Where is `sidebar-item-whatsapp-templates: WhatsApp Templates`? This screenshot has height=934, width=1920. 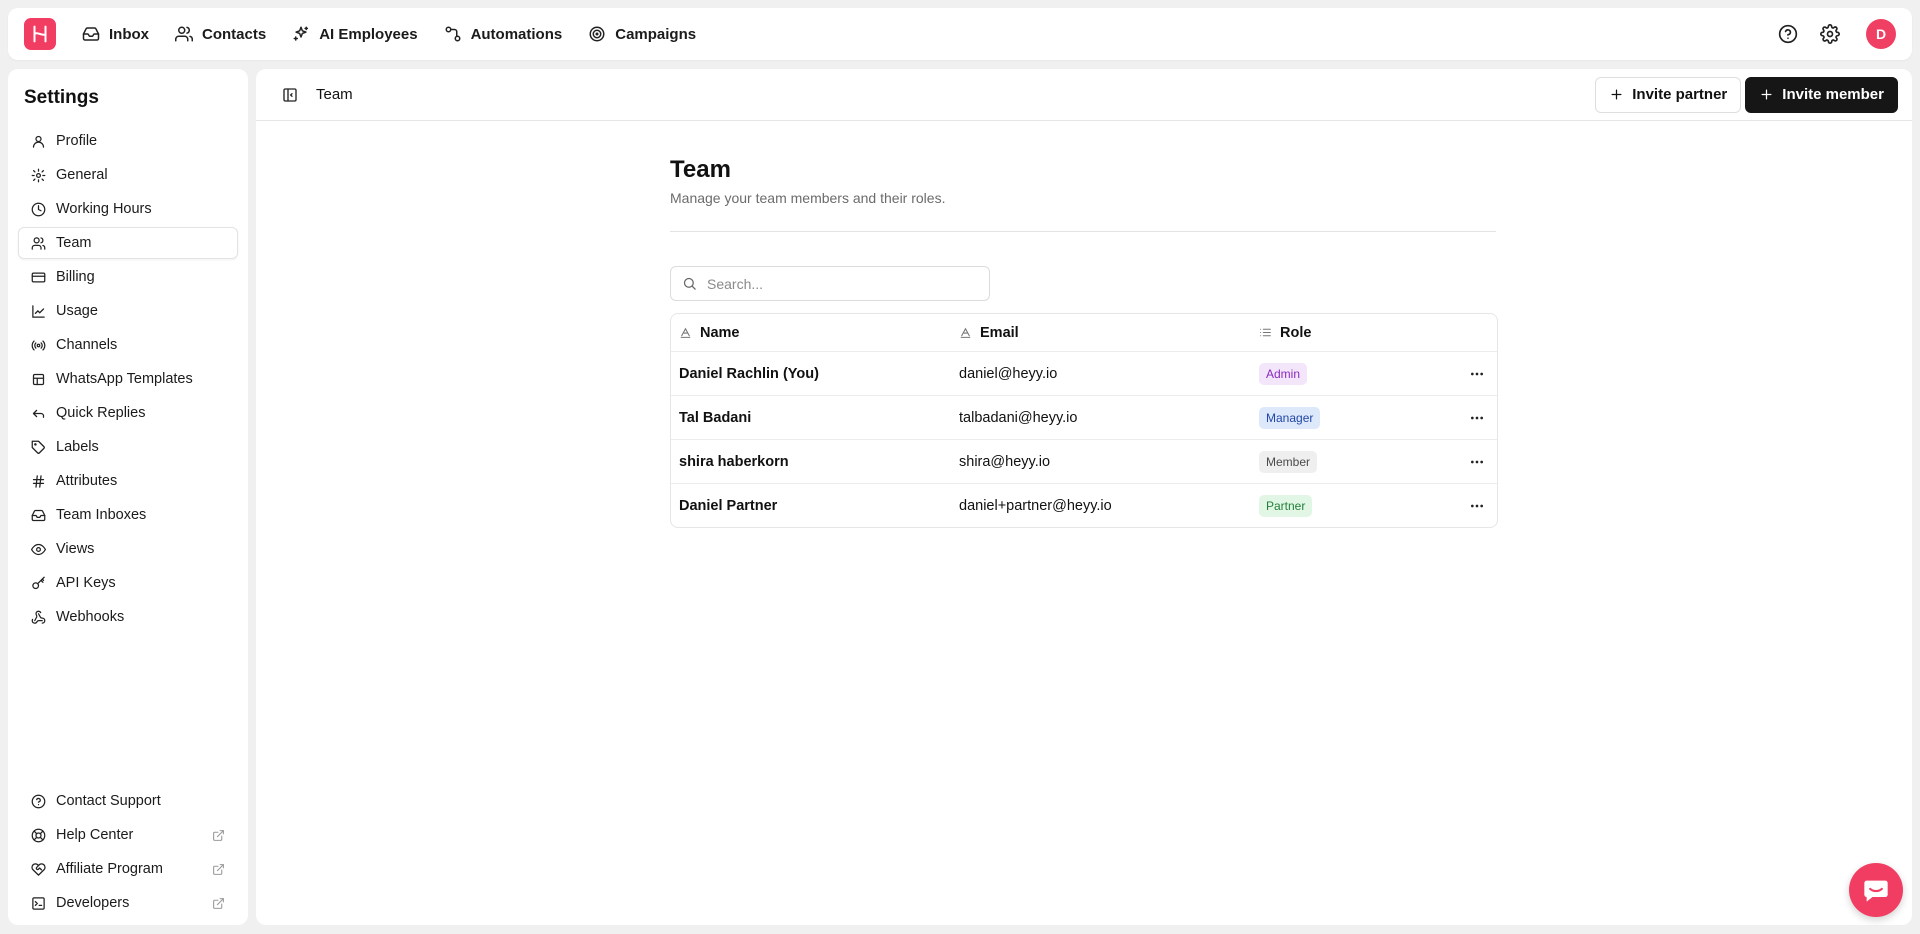
sidebar-item-whatsapp-templates: WhatsApp Templates is located at coordinates (128, 379).